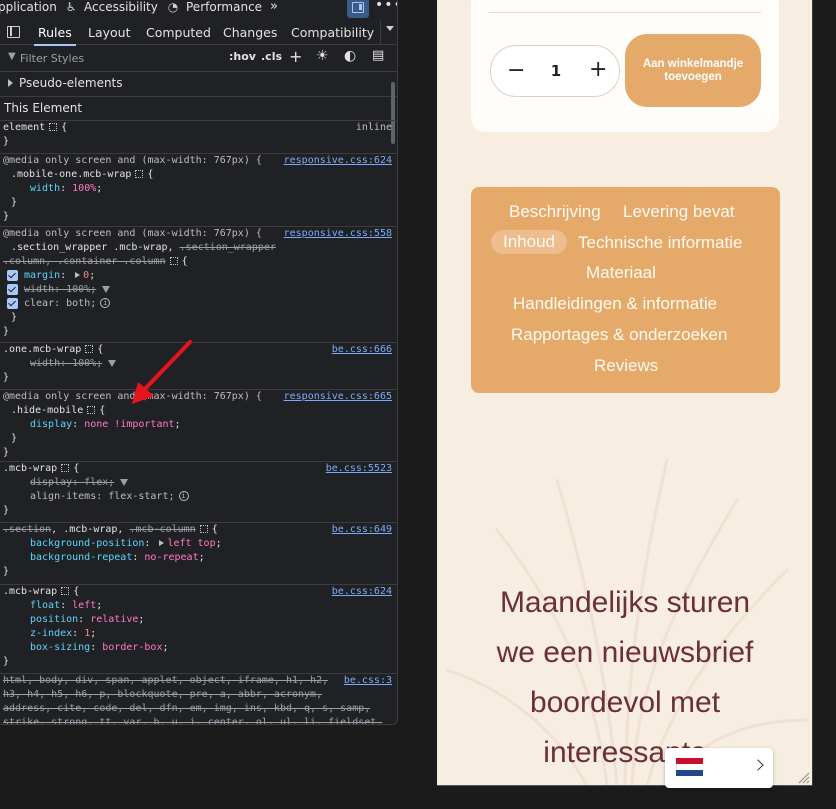 The height and width of the screenshot is (809, 836). I want to click on tab-rapportages: Rapportages & onderzoeken, so click(619, 335).